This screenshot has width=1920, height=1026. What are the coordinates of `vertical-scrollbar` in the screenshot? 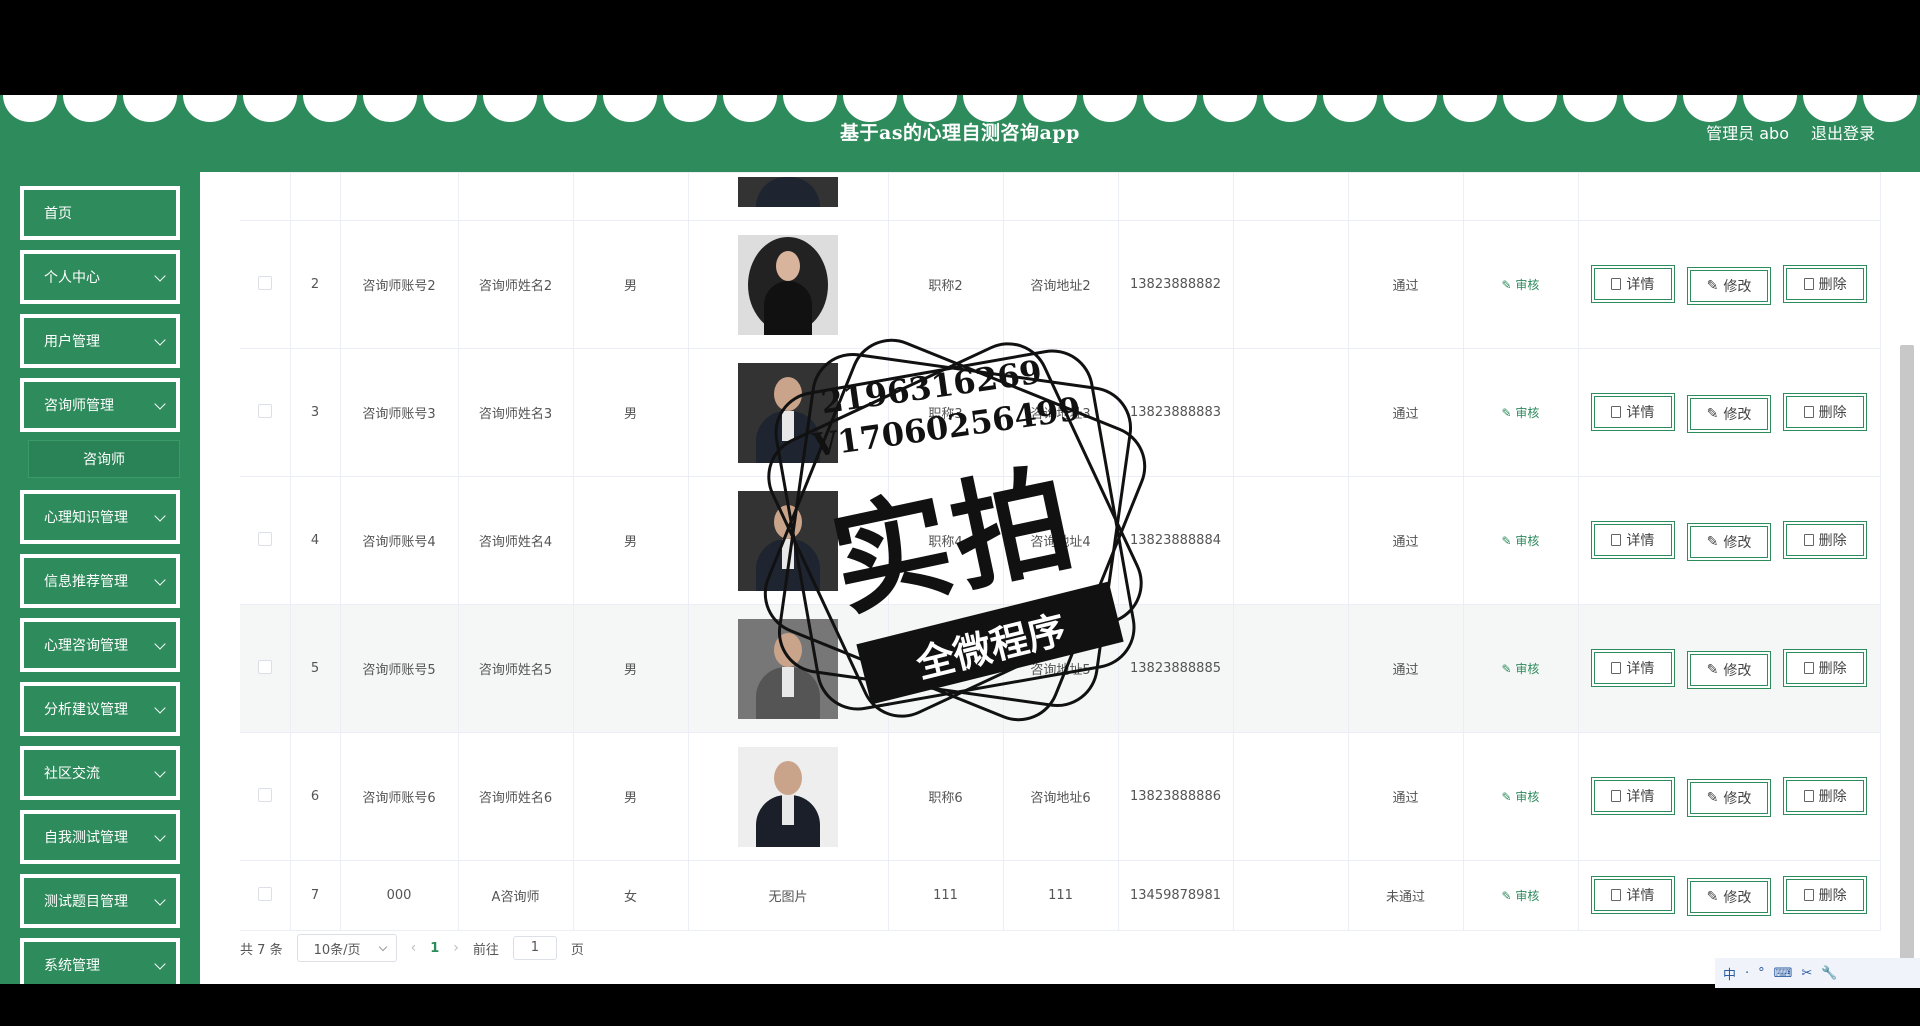 It's located at (1907, 665).